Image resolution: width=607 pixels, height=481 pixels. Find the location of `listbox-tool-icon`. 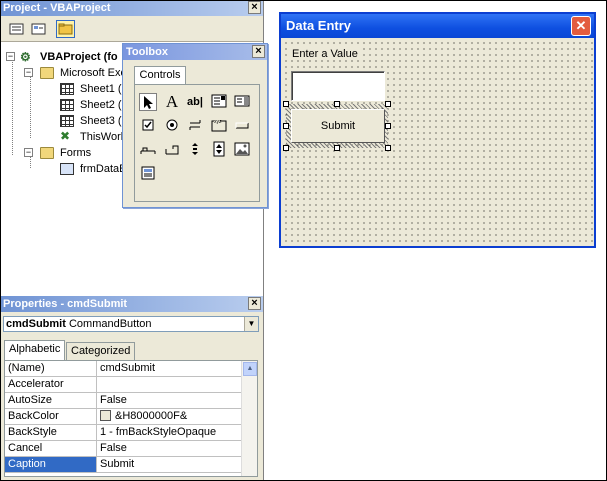

listbox-tool-icon is located at coordinates (242, 102).